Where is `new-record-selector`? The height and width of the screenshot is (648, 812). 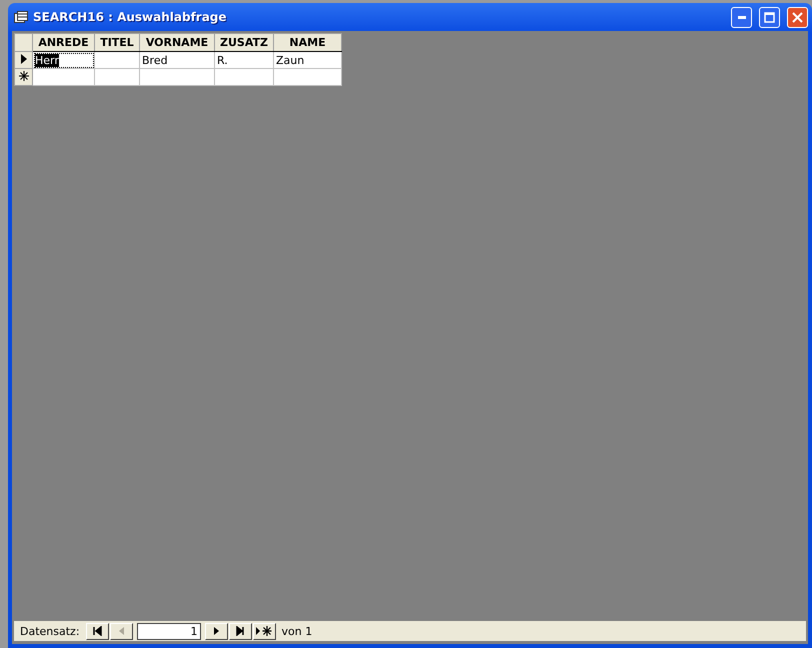
new-record-selector is located at coordinates (23, 77).